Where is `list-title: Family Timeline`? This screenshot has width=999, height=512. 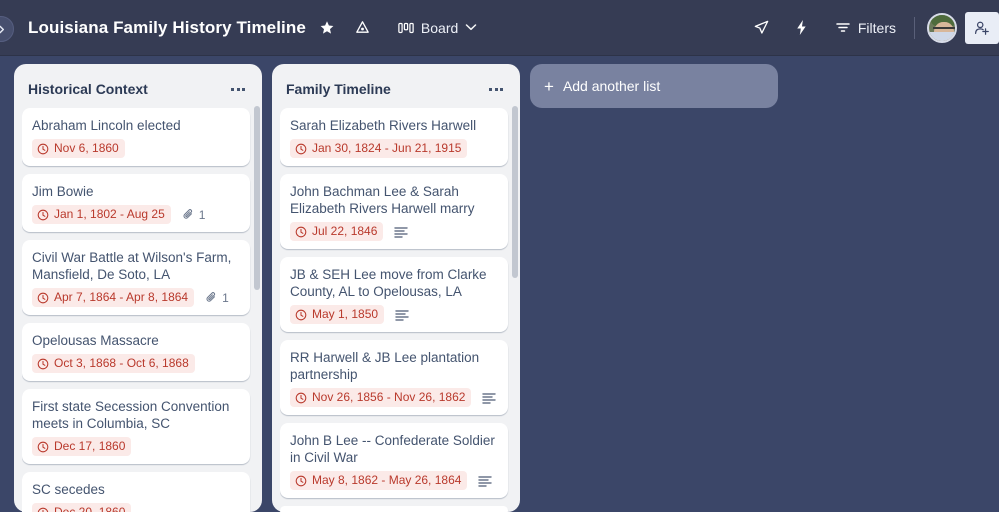
list-title: Family Timeline is located at coordinates (338, 89).